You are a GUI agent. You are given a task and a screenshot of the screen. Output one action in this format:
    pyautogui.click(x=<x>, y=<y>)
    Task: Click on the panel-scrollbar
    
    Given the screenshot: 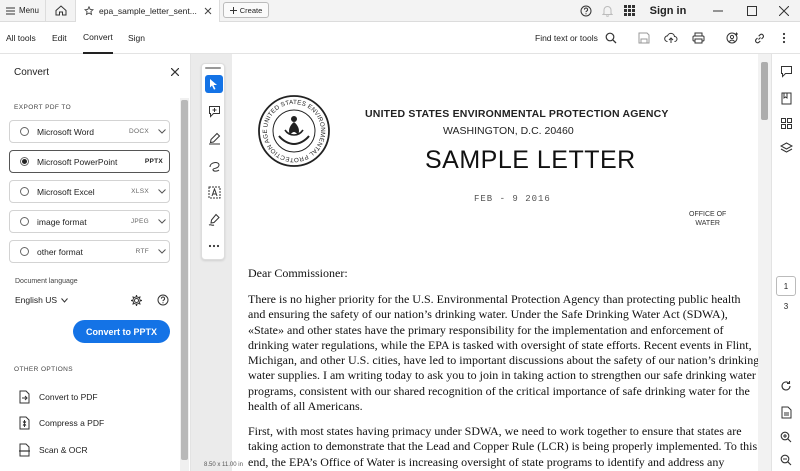 What is the action you would take?
    pyautogui.click(x=184, y=284)
    